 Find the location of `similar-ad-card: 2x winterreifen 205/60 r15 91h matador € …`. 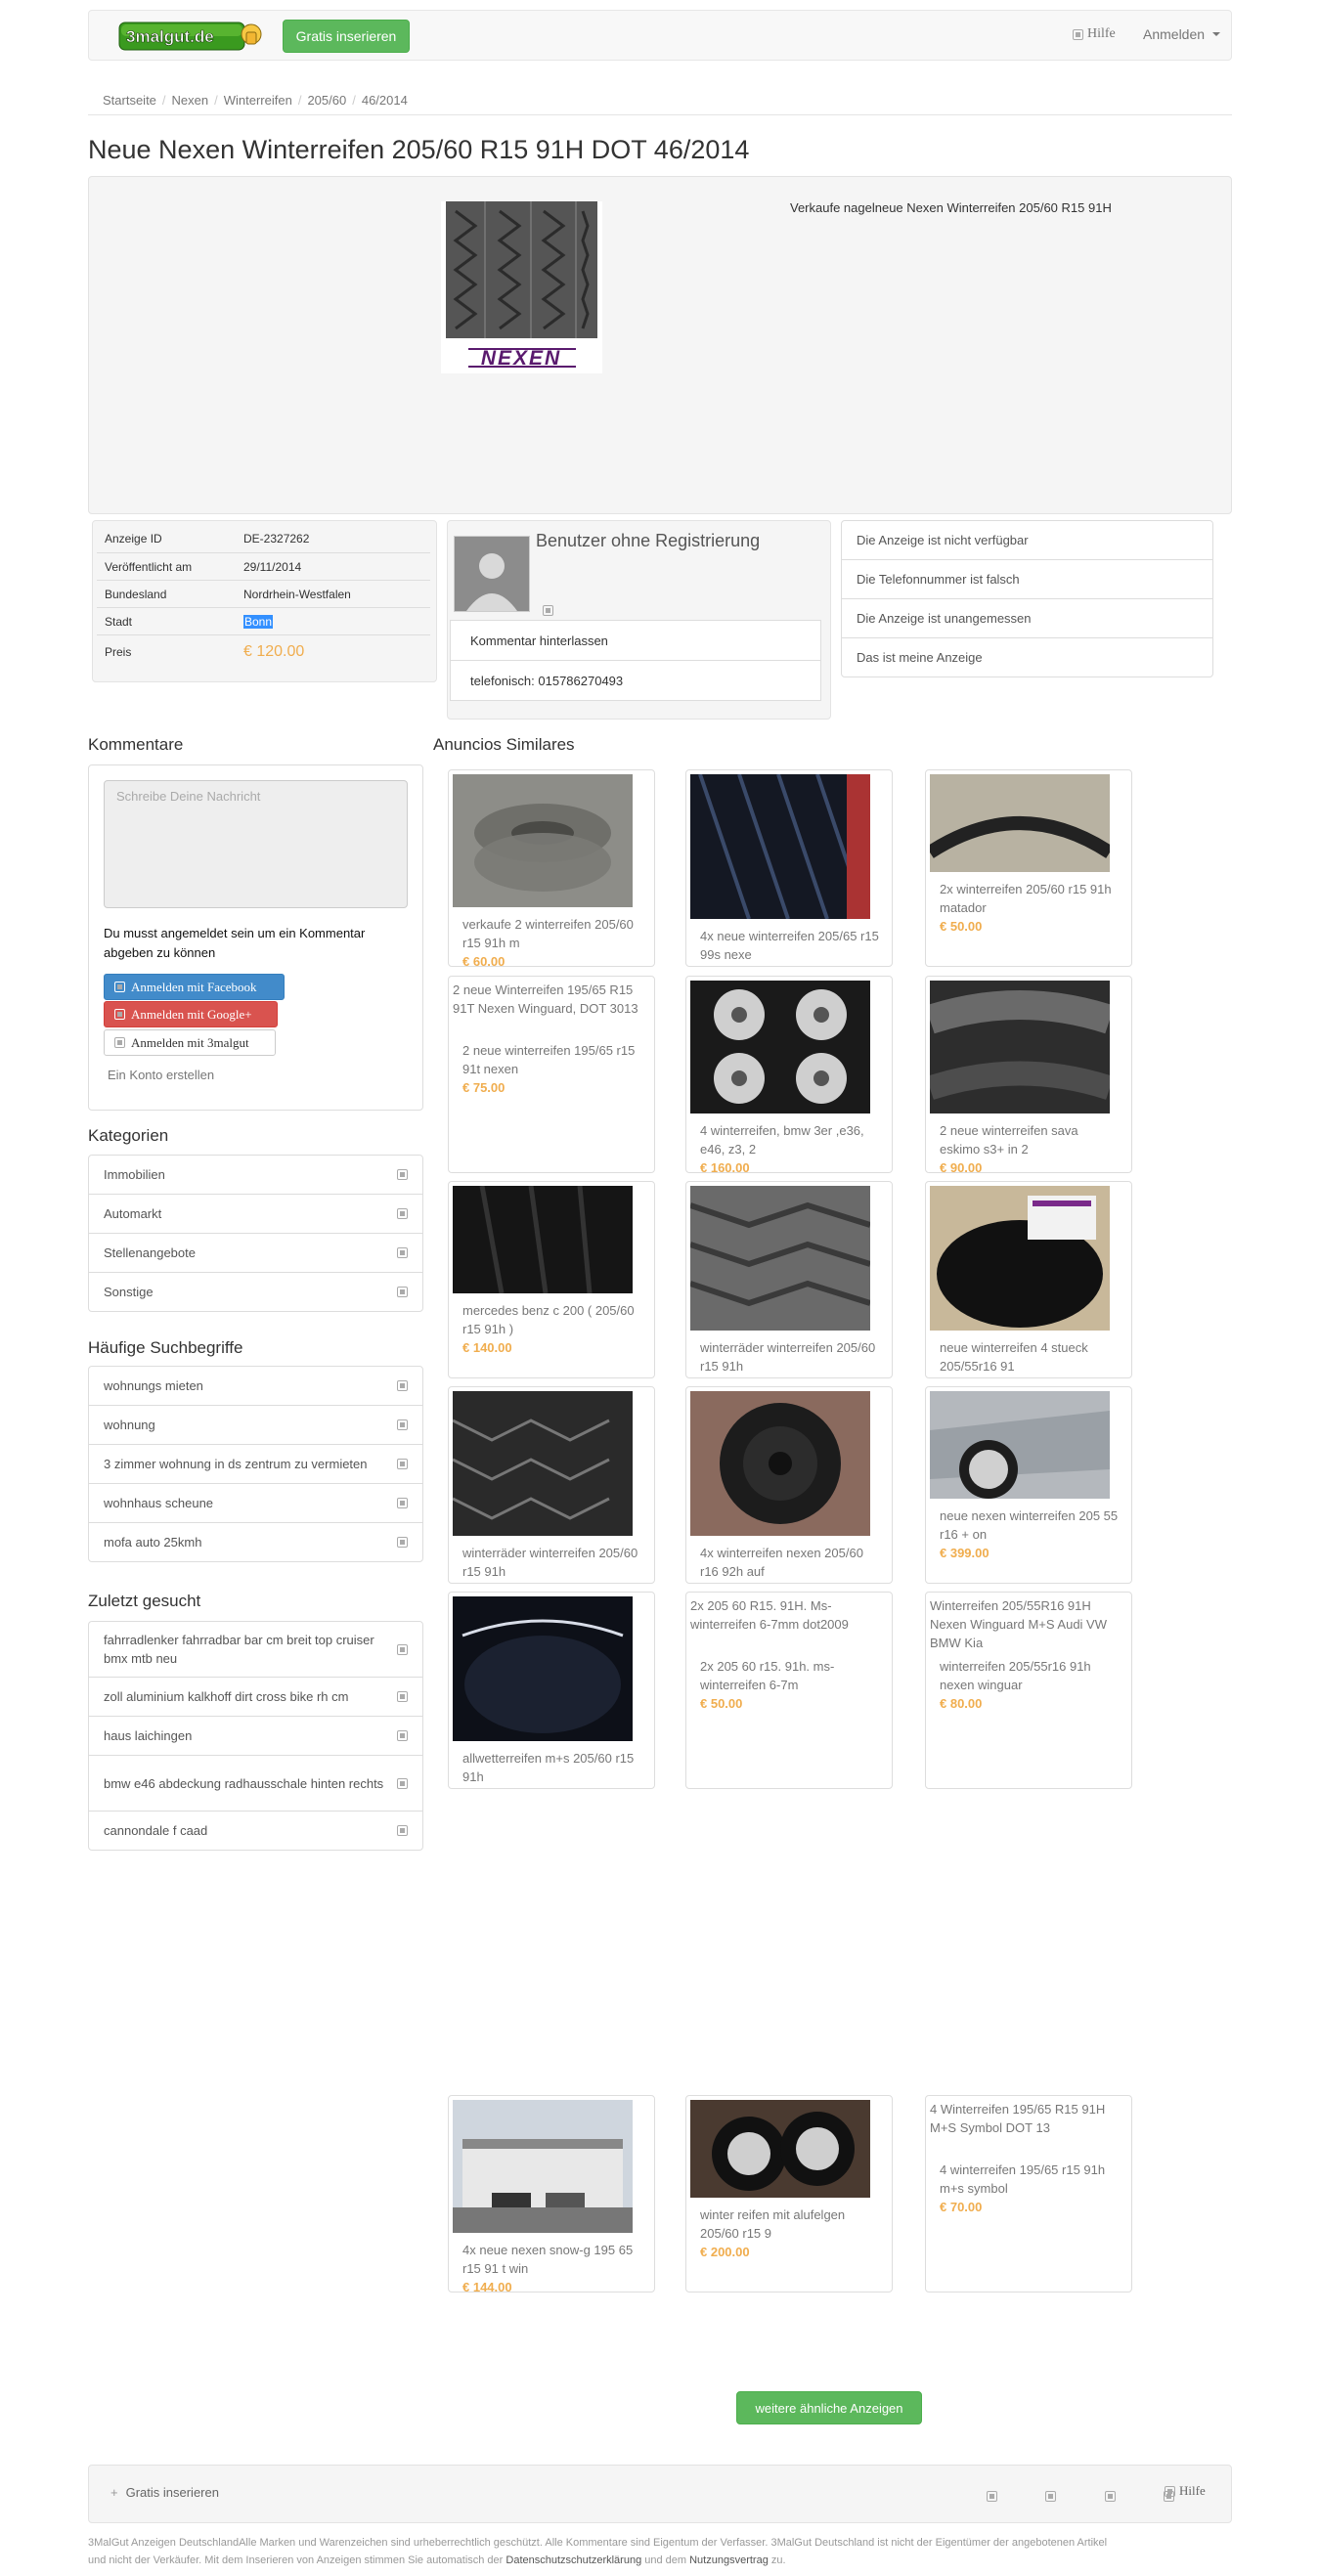

similar-ad-card: 2x winterreifen 205/60 r15 91h matador € … is located at coordinates (1028, 868).